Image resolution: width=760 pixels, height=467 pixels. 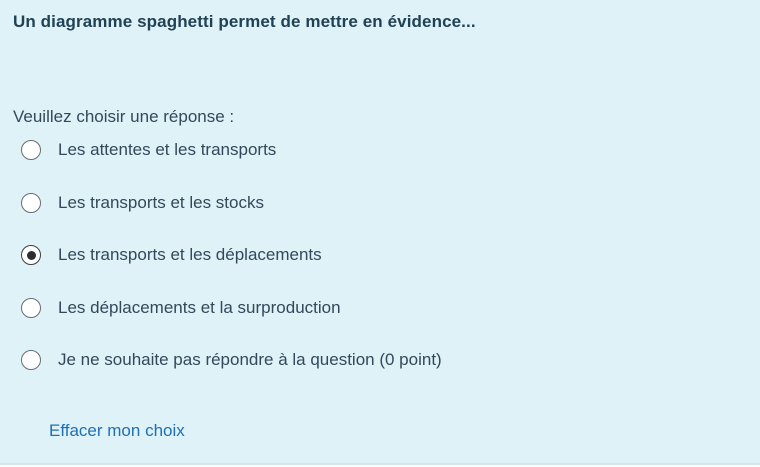 What do you see at coordinates (190, 254) in the screenshot?
I see `answer-label-3: Les transports et les déplacements` at bounding box center [190, 254].